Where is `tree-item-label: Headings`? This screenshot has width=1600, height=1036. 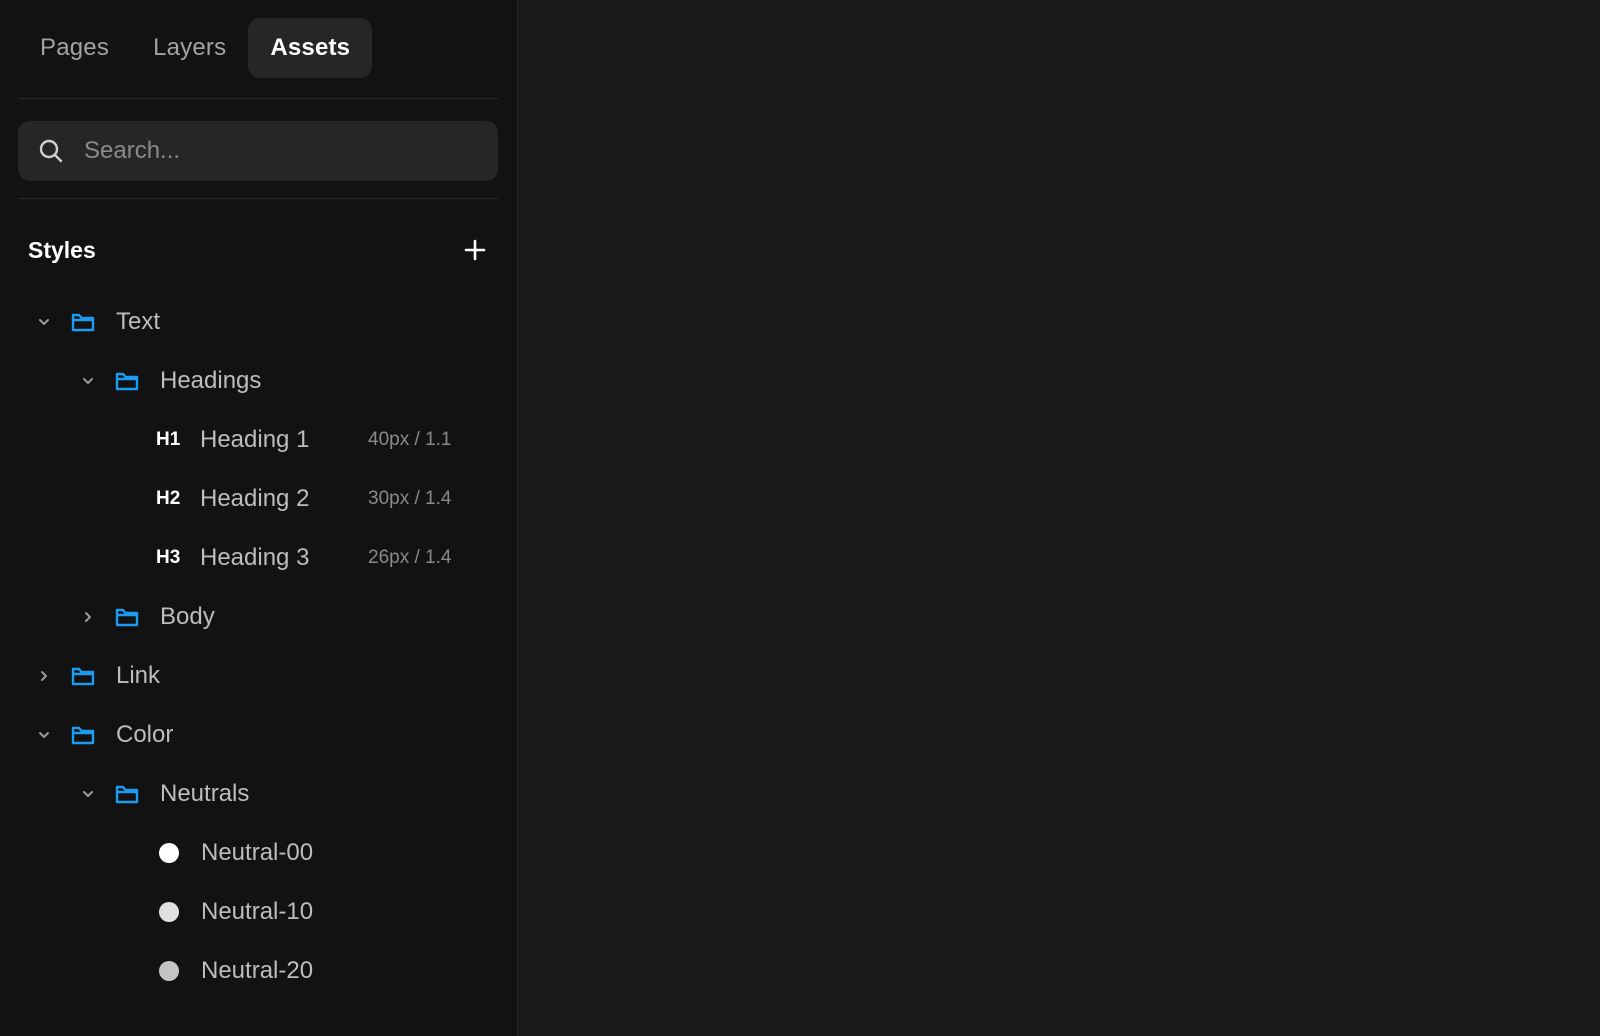 tree-item-label: Headings is located at coordinates (211, 380).